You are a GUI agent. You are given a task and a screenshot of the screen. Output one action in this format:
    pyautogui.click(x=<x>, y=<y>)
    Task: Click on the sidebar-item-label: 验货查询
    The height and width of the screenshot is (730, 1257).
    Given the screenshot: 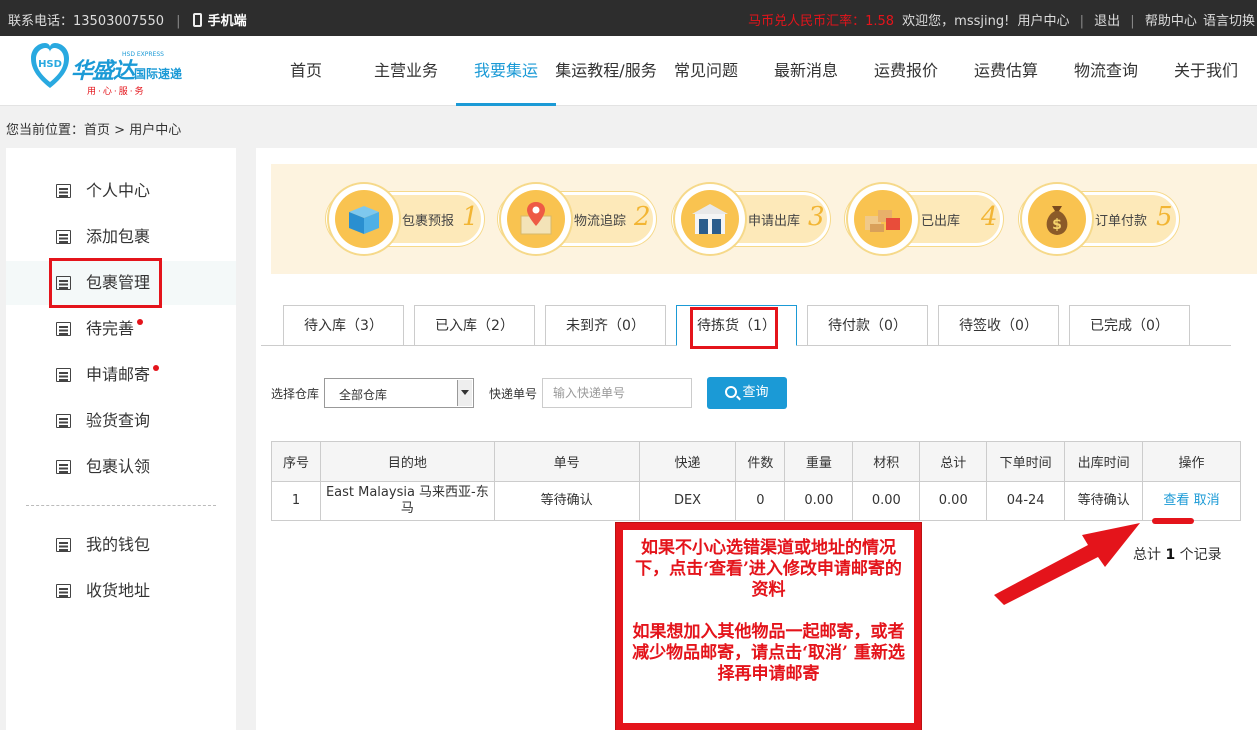 What is the action you would take?
    pyautogui.click(x=118, y=420)
    